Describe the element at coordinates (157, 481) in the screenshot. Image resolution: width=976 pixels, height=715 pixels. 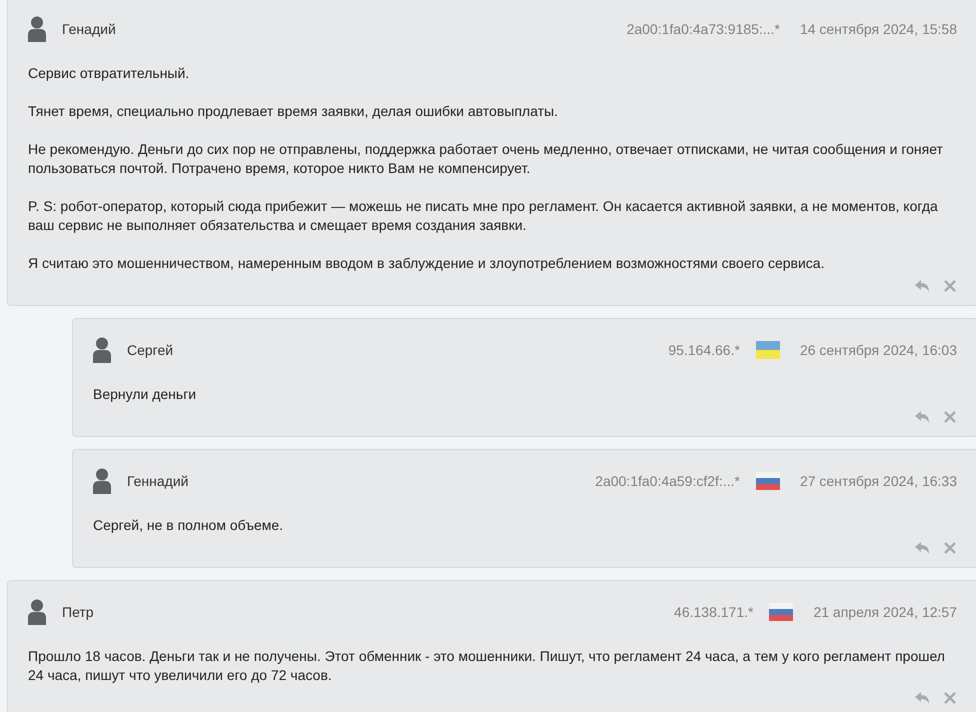
I see `author-name: Геннадий` at that location.